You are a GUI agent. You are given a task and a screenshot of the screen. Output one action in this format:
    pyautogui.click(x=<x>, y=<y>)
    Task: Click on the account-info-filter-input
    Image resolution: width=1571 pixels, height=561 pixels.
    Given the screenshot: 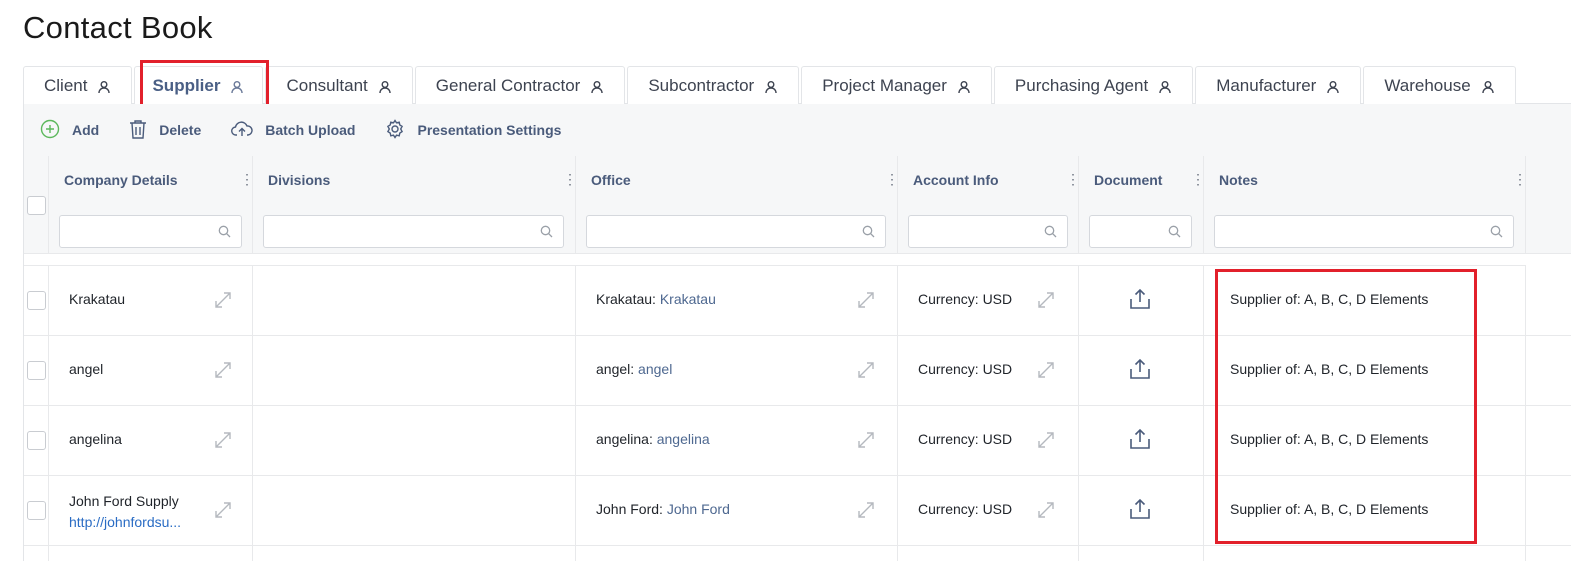 What is the action you would take?
    pyautogui.click(x=988, y=231)
    